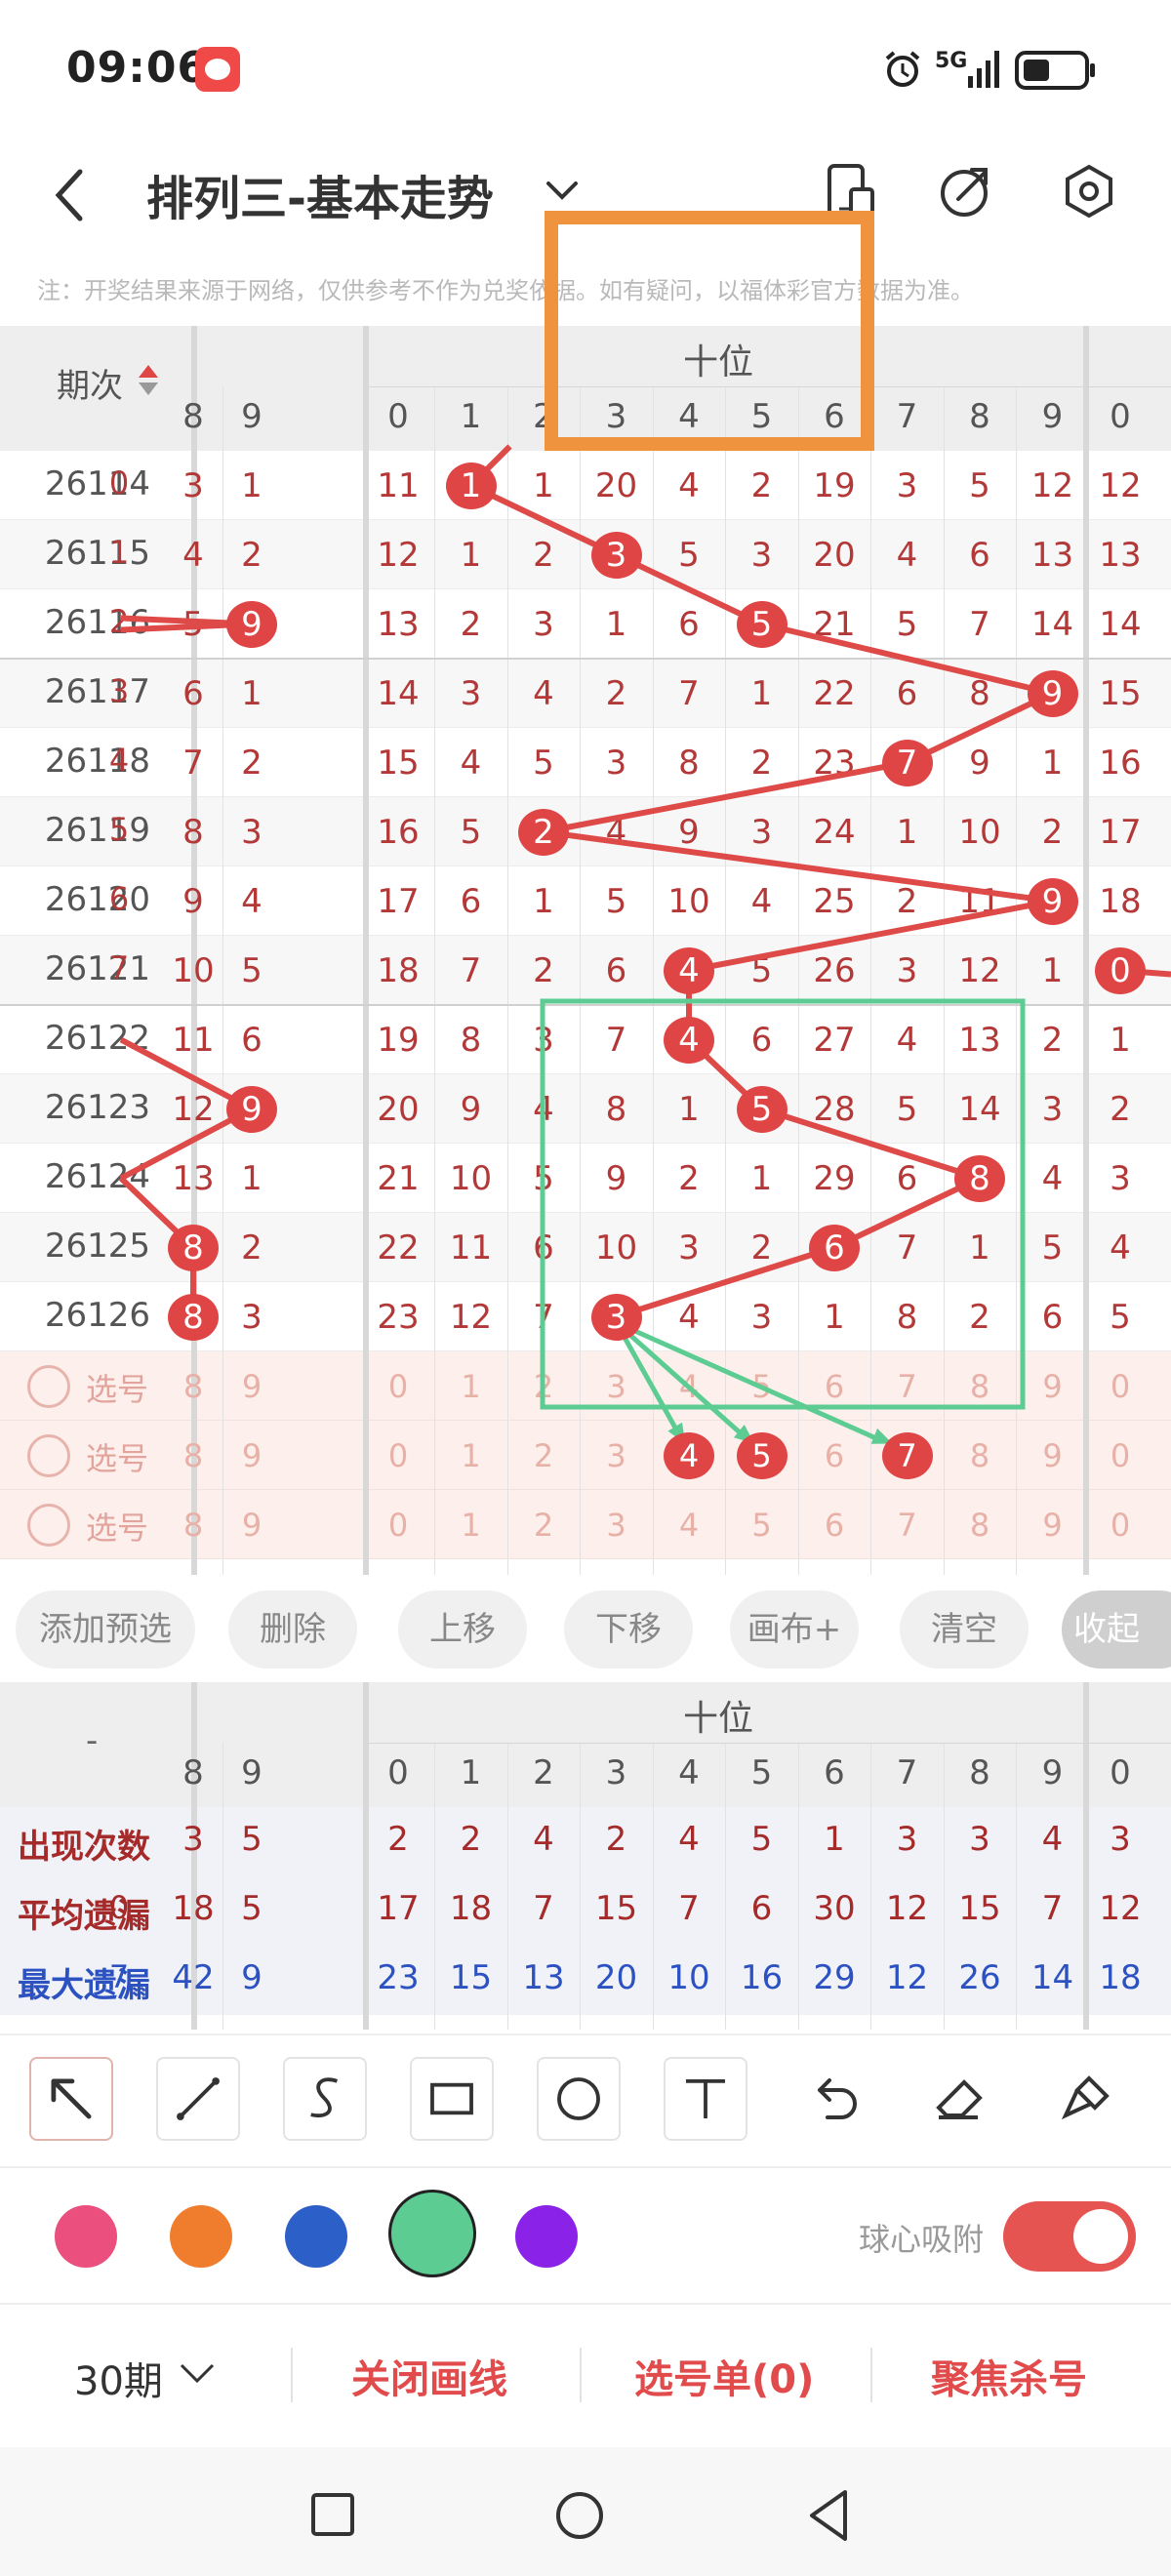 This screenshot has width=1171, height=2576. Describe the element at coordinates (724, 2376) in the screenshot. I see `pick-list-button: 选号单(0)` at that location.